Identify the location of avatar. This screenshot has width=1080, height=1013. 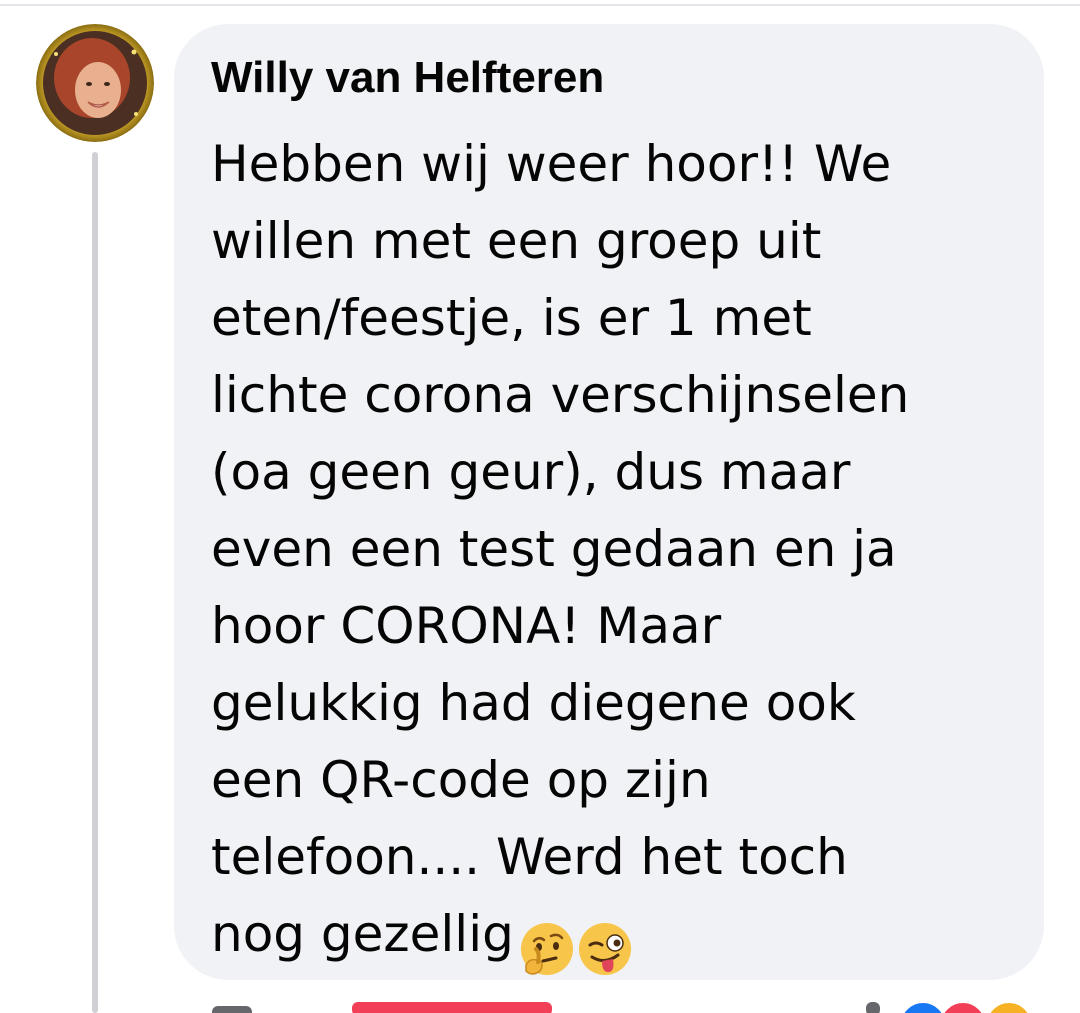
(95, 83).